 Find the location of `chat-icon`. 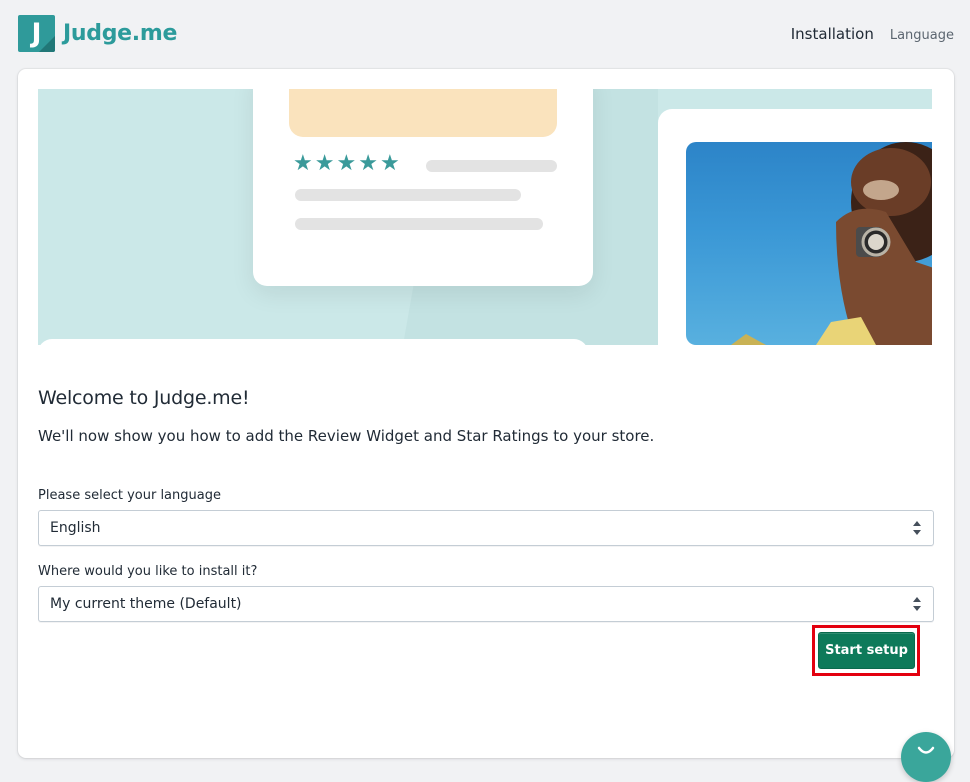

chat-icon is located at coordinates (926, 750).